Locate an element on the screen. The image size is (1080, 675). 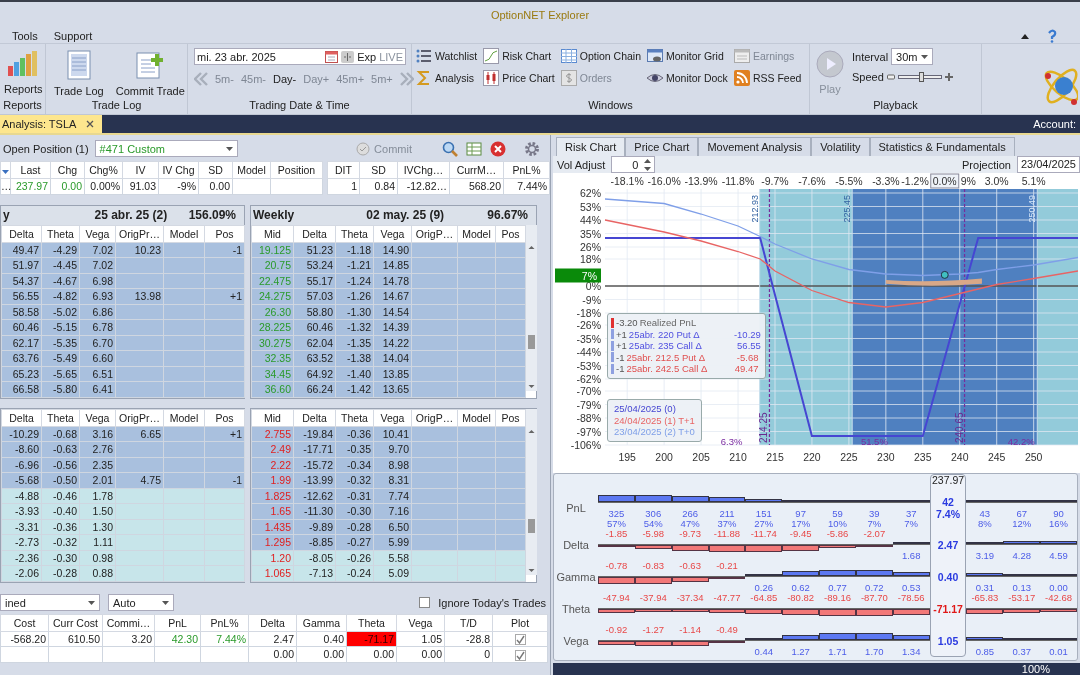
checkbox is located at coordinates (425, 602).